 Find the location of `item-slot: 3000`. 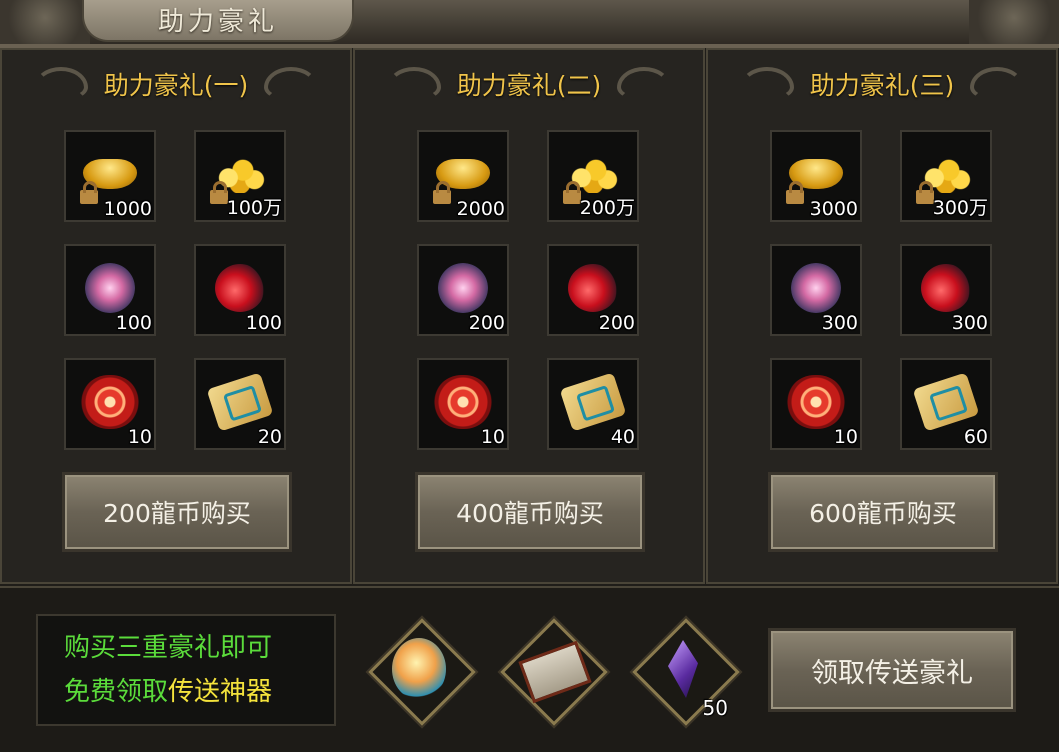

item-slot: 3000 is located at coordinates (816, 176).